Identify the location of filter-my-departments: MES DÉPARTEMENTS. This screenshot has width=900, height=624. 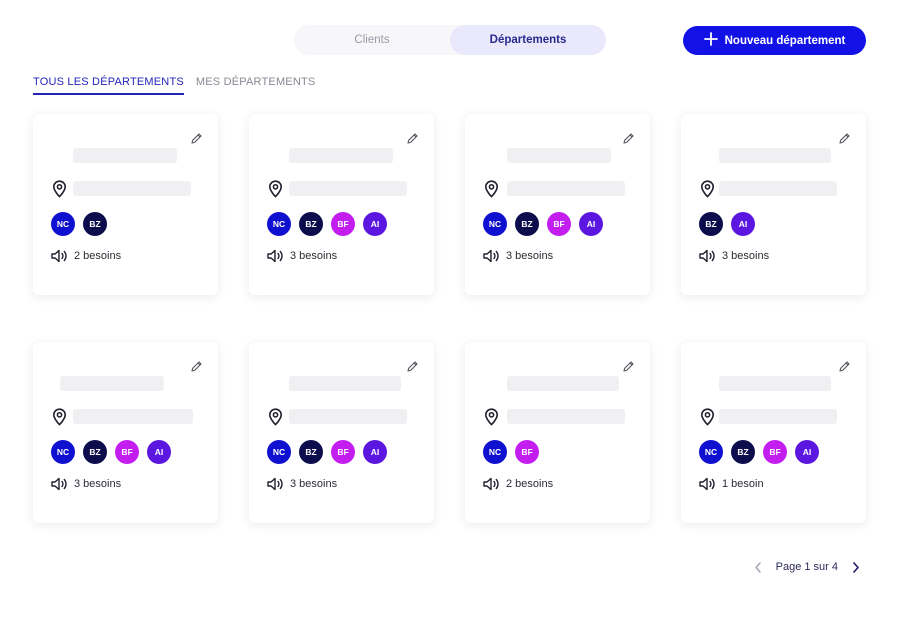
(256, 85).